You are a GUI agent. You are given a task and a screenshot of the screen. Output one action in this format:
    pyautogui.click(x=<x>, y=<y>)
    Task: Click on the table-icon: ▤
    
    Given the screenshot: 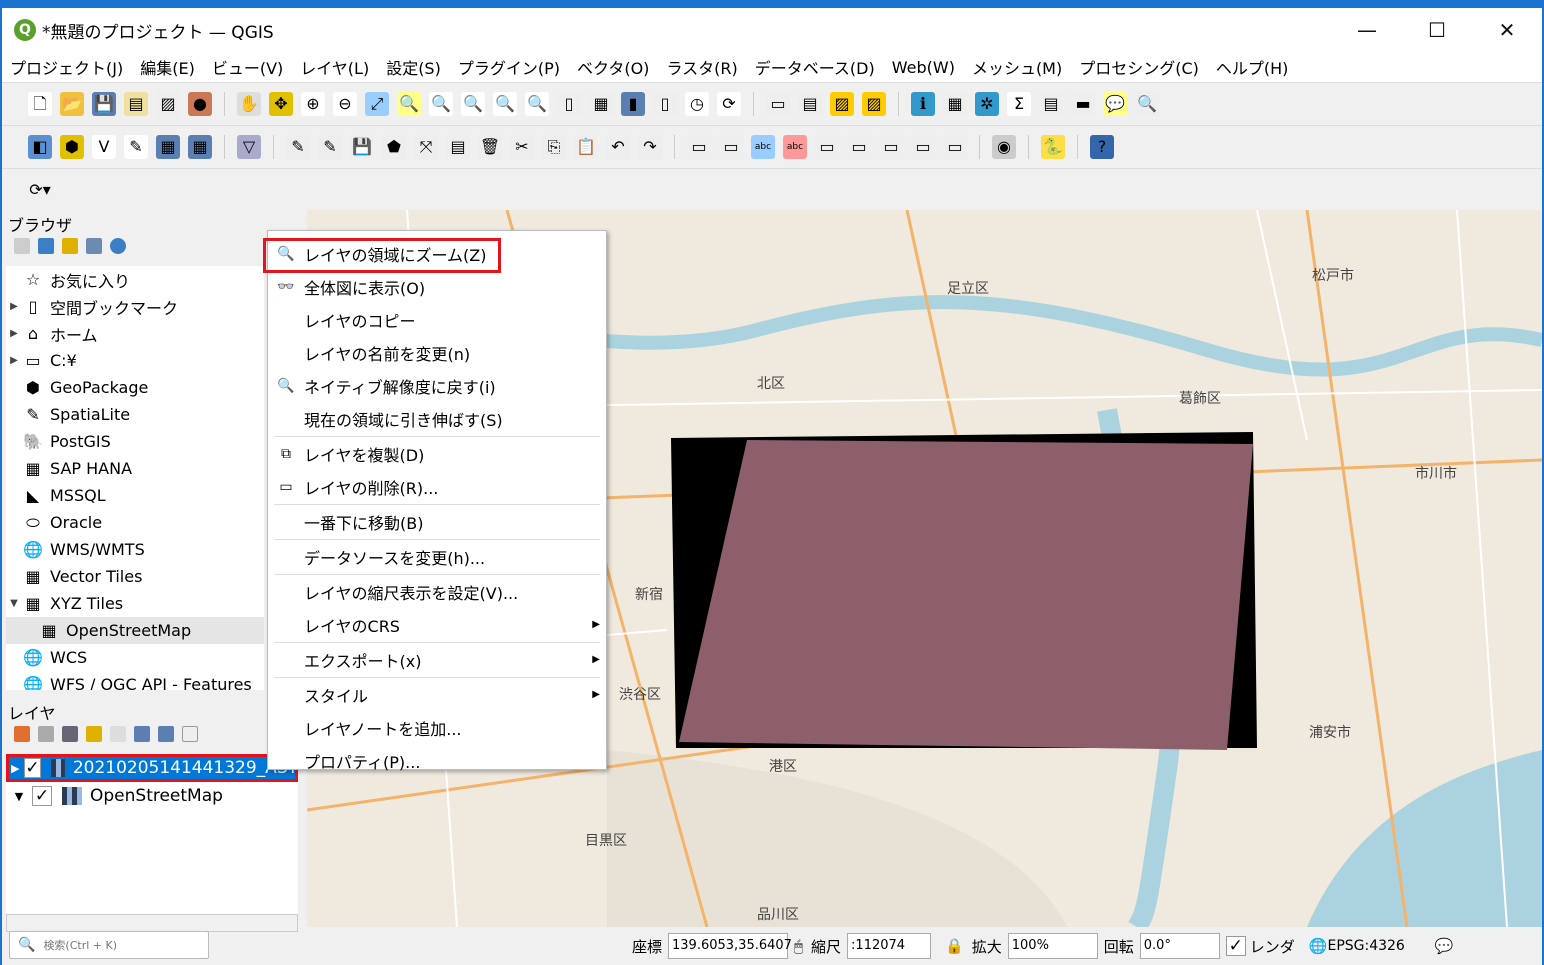 What is the action you would take?
    pyautogui.click(x=1051, y=104)
    